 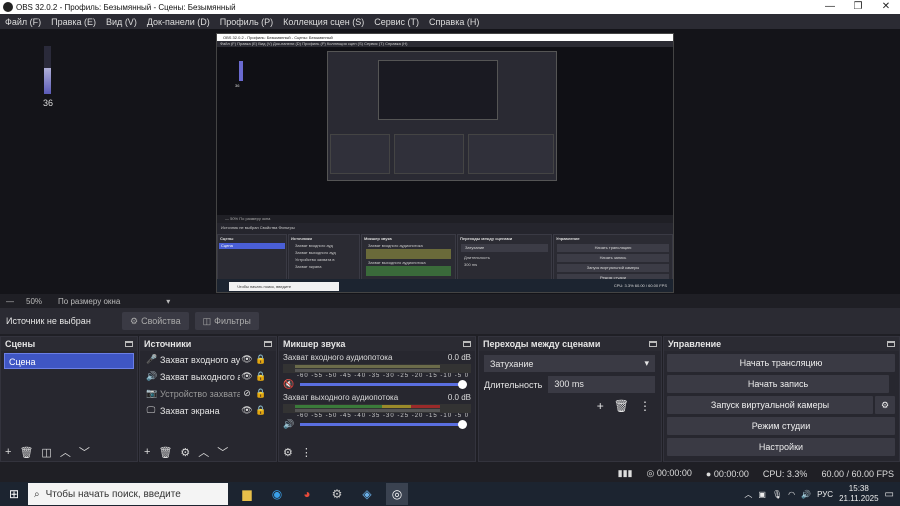 What do you see at coordinates (397, 494) in the screenshot?
I see `obs-taskbar-icon: ◎` at bounding box center [397, 494].